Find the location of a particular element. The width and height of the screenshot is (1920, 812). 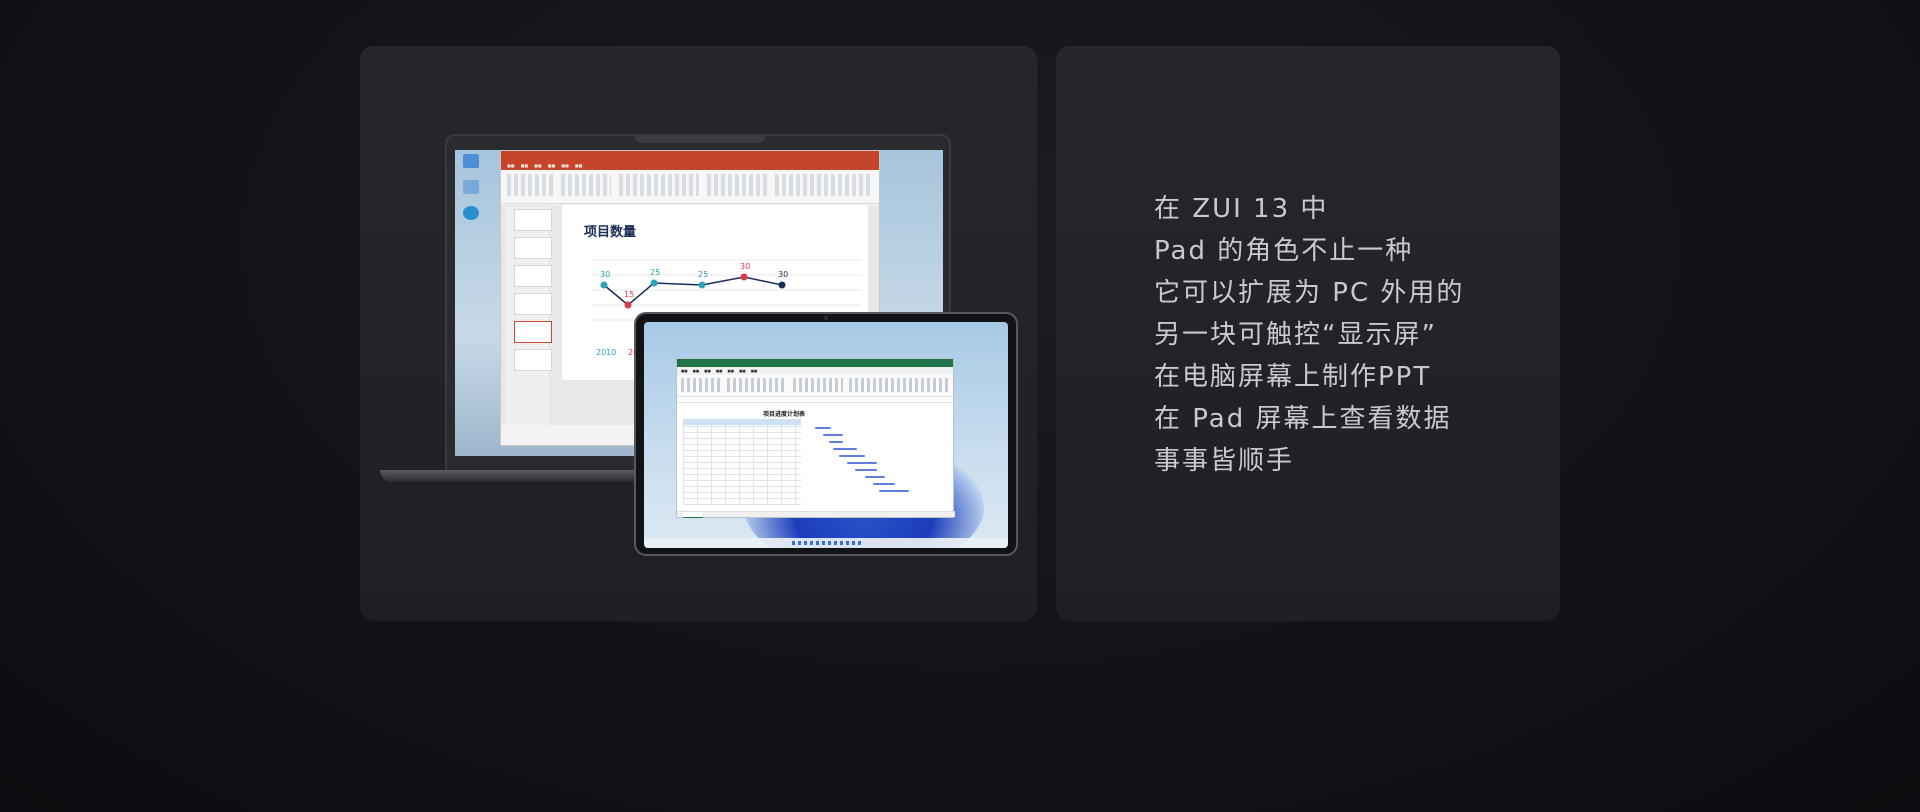

sheet-tab is located at coordinates (693, 515).